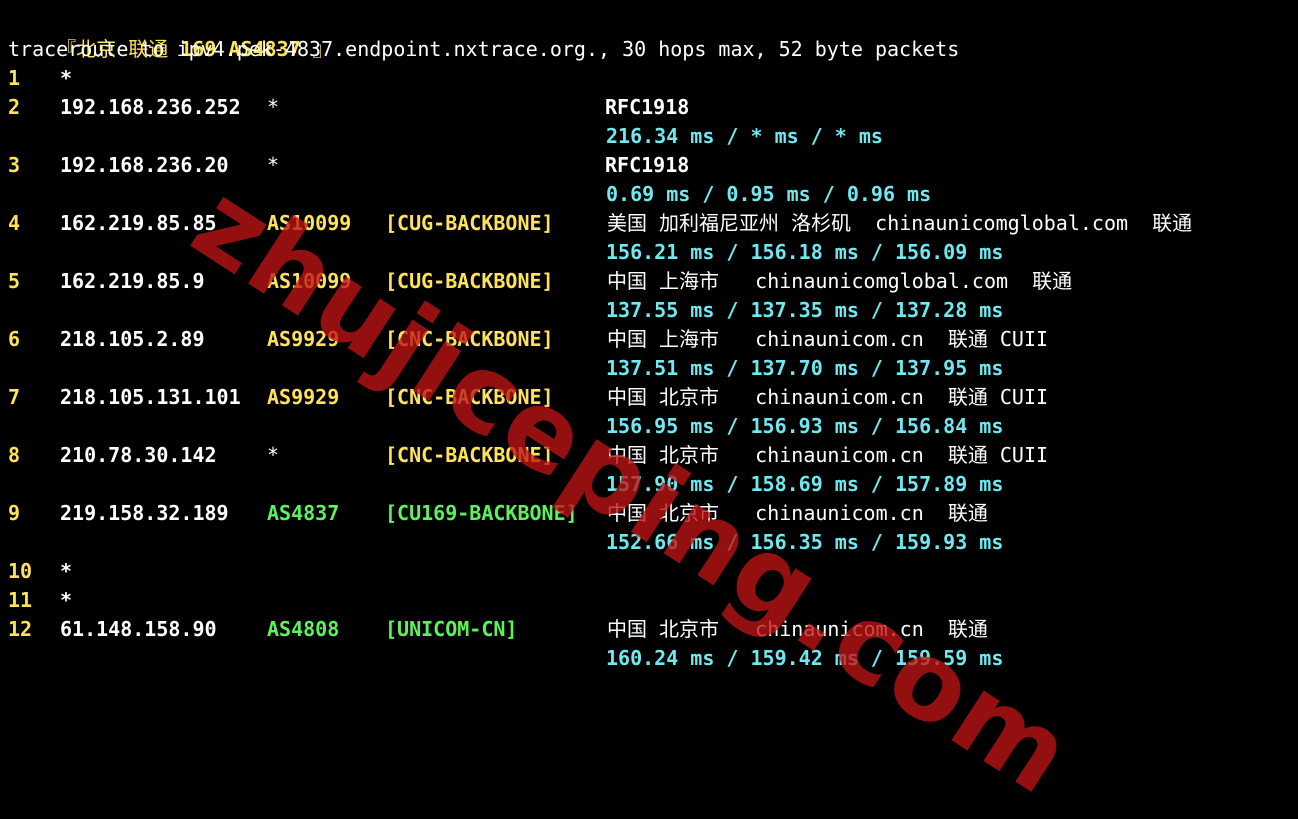 This screenshot has width=1298, height=819. I want to click on hop-ip: 192.168.236.252, so click(150, 107).